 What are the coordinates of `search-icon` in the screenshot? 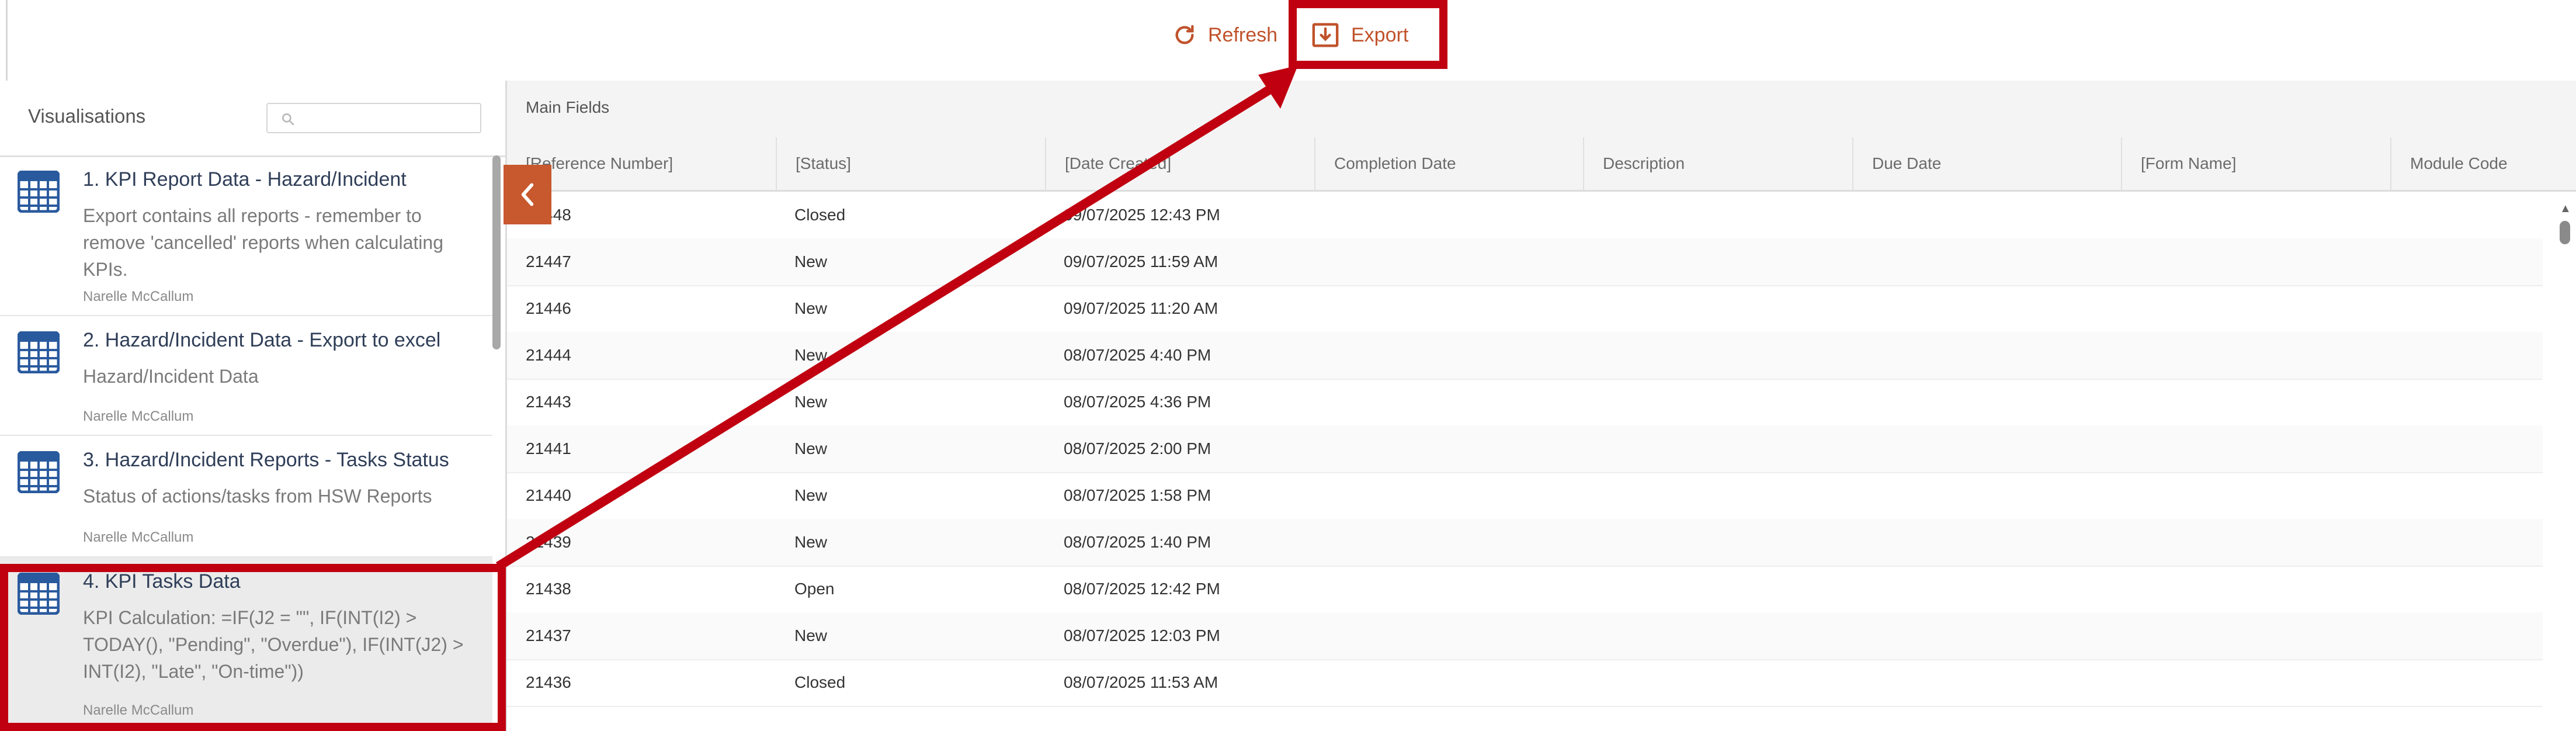 It's located at (288, 119).